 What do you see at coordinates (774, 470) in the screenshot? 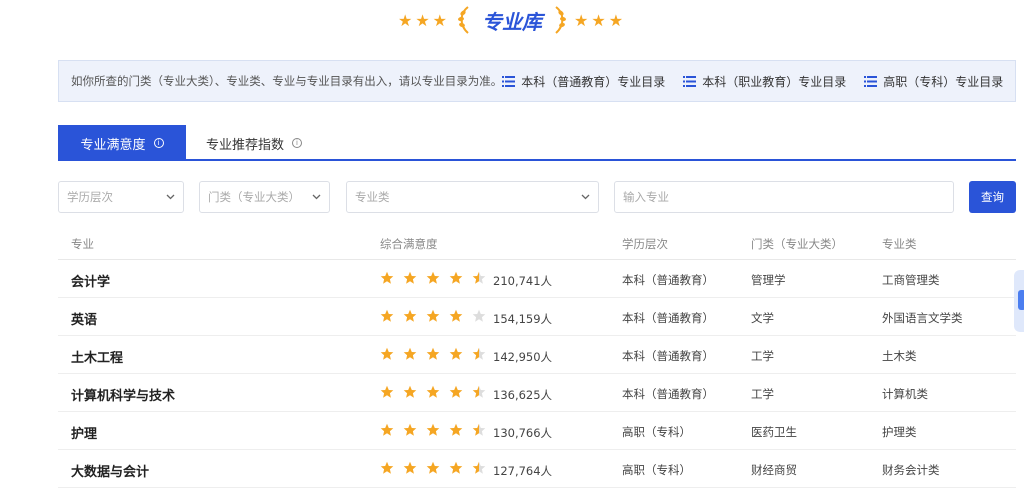
I see `category: 财经商贸` at bounding box center [774, 470].